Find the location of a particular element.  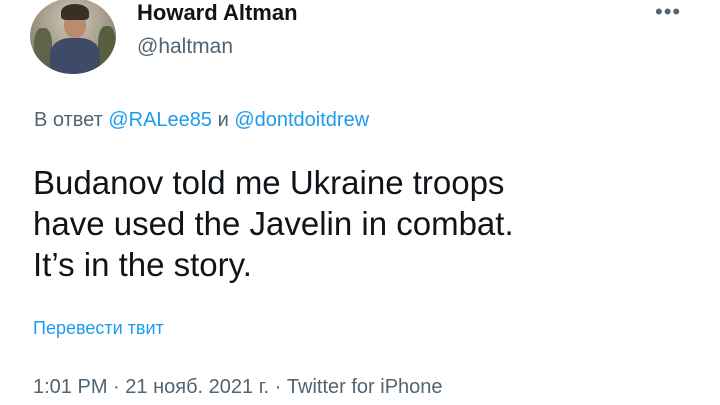

reply-user-link: @RALee85 is located at coordinates (160, 120).